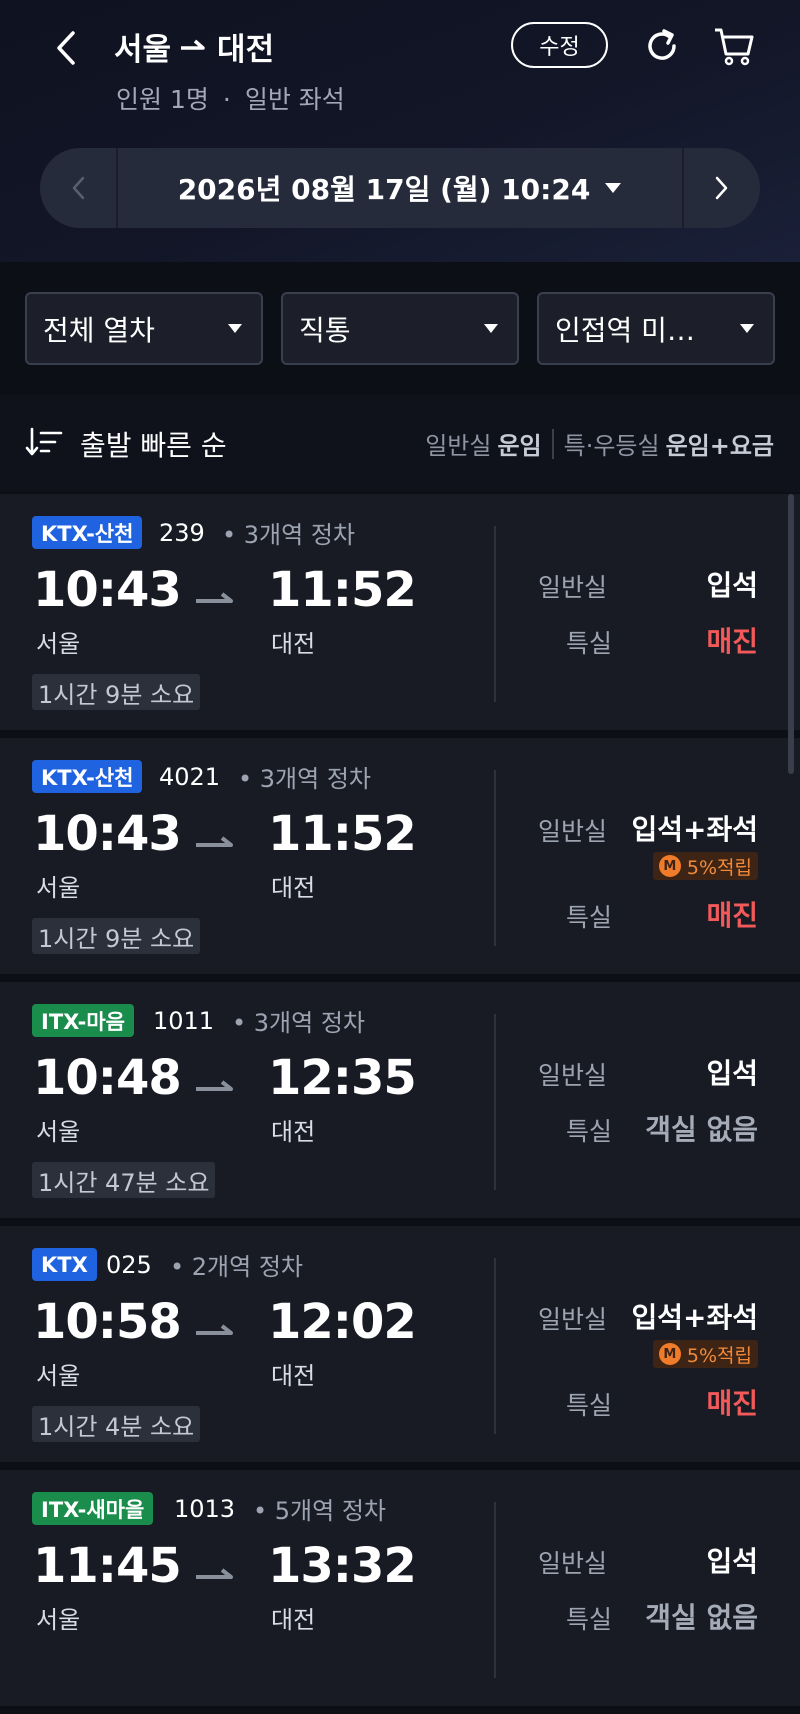 The image size is (800, 1714). I want to click on arrival-time: 12:02, so click(342, 1322).